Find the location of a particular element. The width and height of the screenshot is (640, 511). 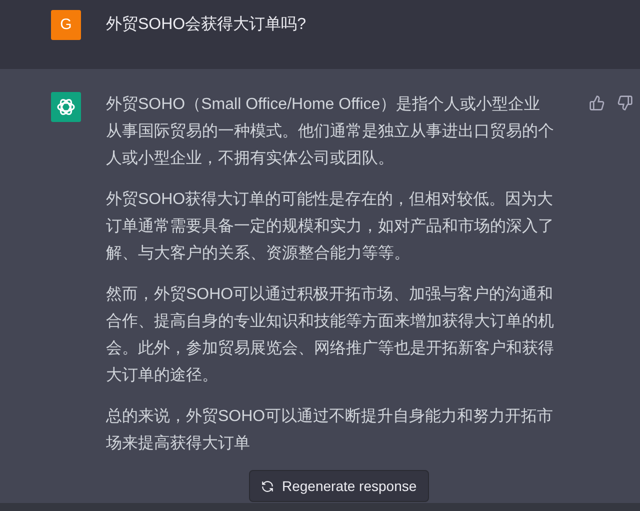

regenerate-button: Regenerate response is located at coordinates (339, 486).